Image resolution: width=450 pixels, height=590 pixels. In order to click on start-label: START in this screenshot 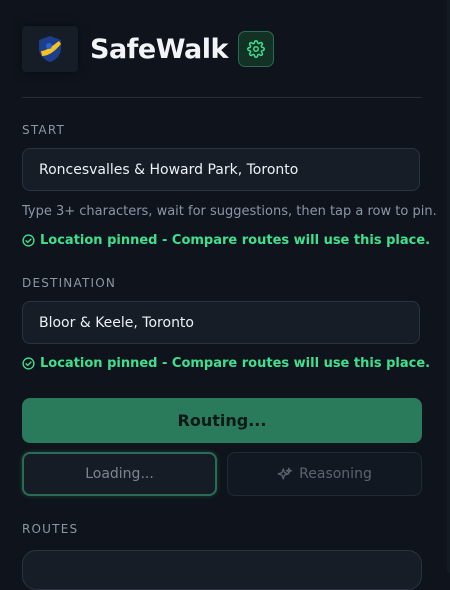, I will do `click(44, 130)`.